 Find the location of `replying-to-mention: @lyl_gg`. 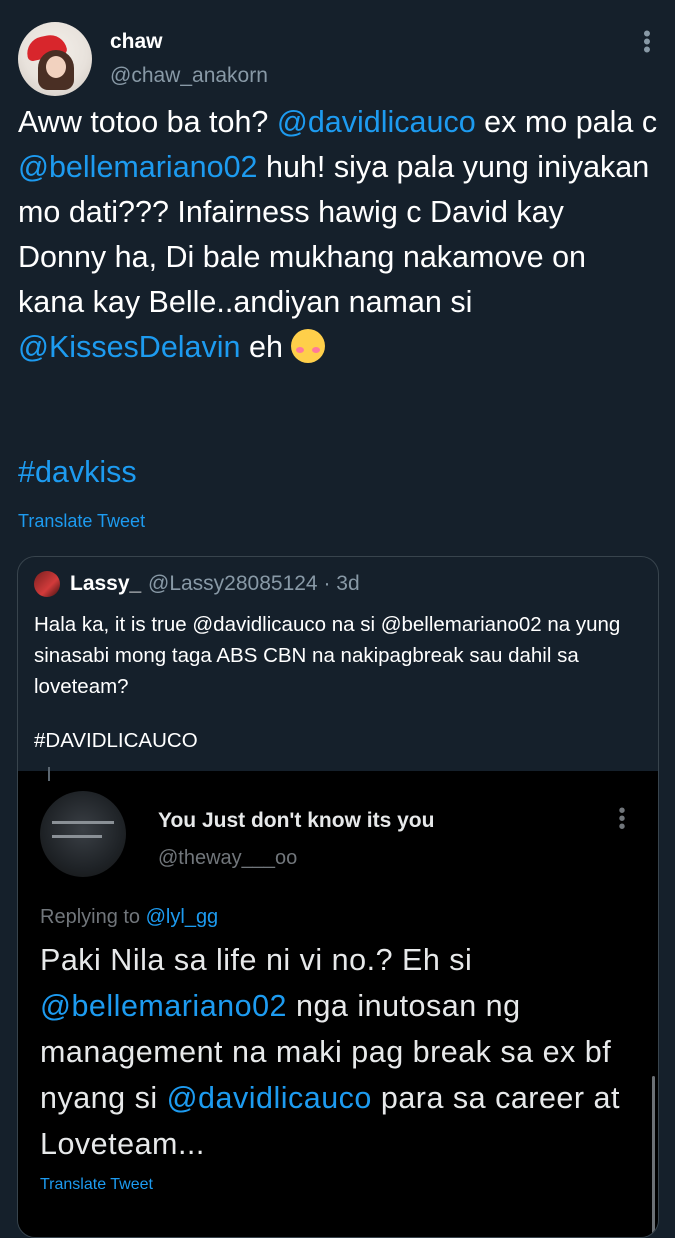

replying-to-mention: @lyl_gg is located at coordinates (182, 917).